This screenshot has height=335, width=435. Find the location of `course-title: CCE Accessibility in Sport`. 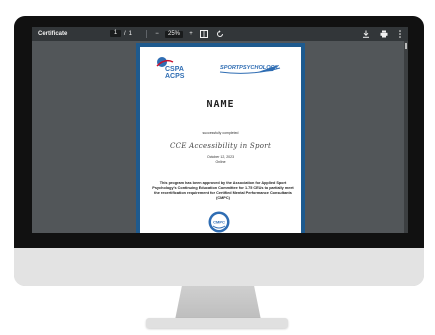

course-title: CCE Accessibility in Sport is located at coordinates (220, 146).